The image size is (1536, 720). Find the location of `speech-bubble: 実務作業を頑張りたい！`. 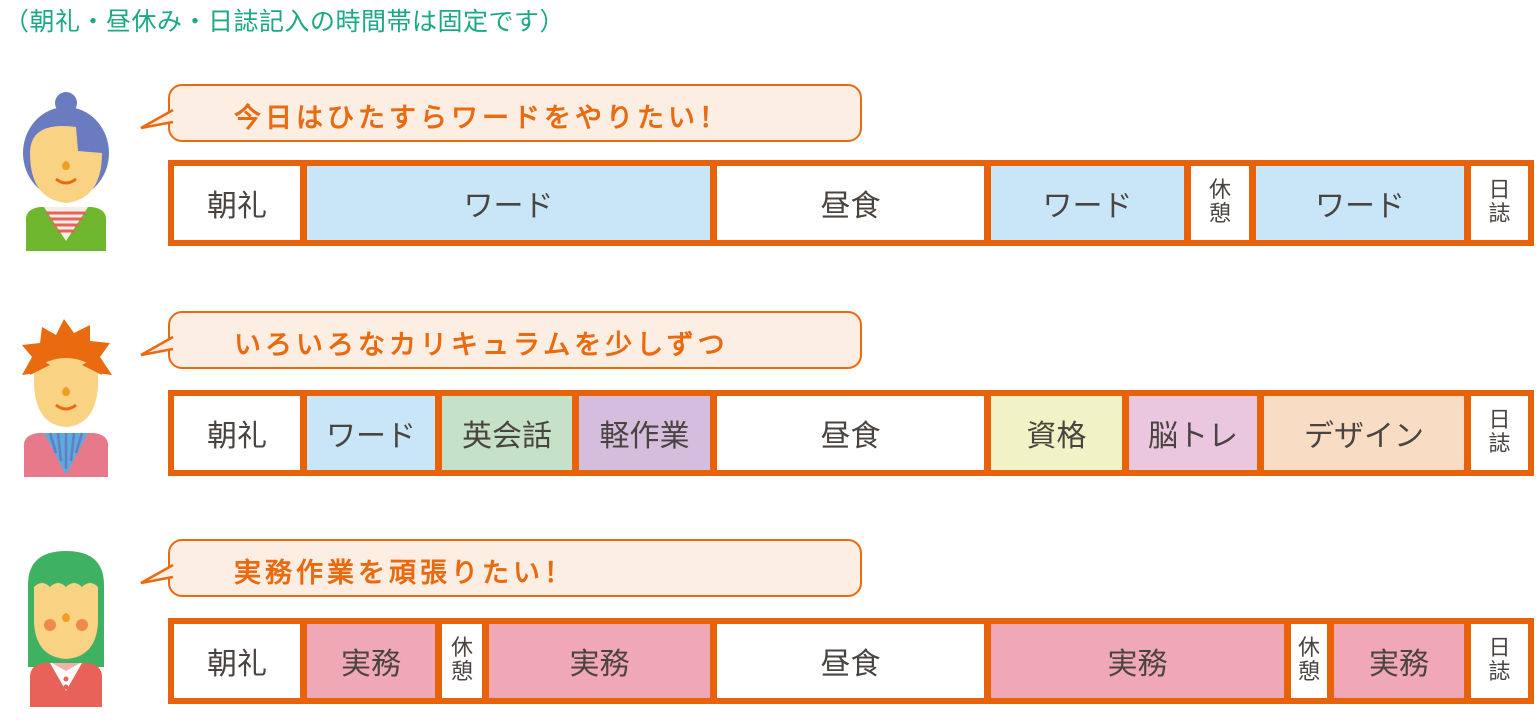

speech-bubble: 実務作業を頑張りたい！ is located at coordinates (501, 568).